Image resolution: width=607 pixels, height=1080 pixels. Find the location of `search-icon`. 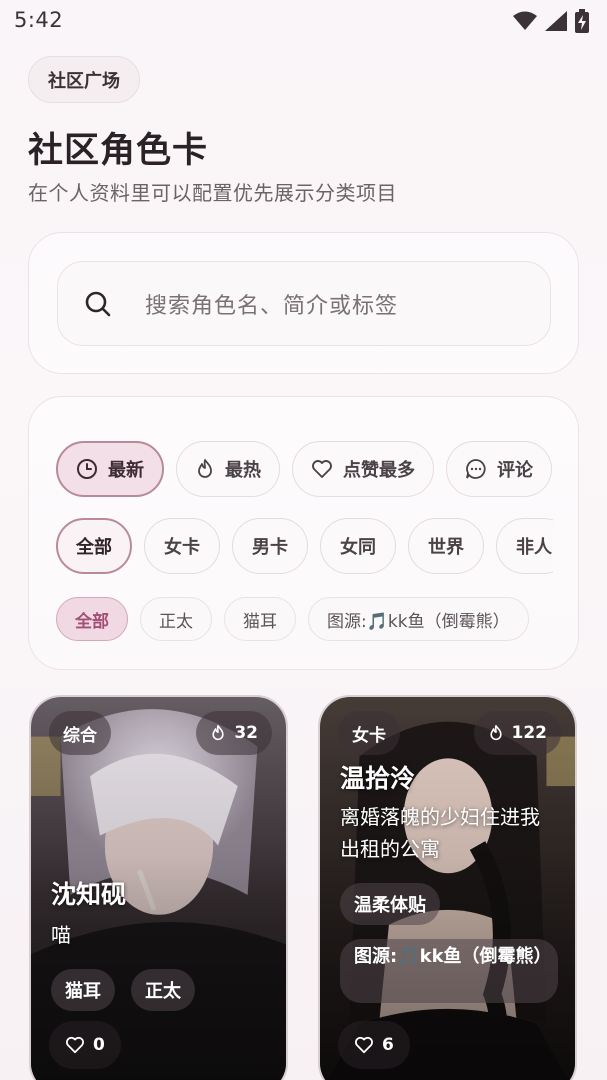

search-icon is located at coordinates (98, 303).